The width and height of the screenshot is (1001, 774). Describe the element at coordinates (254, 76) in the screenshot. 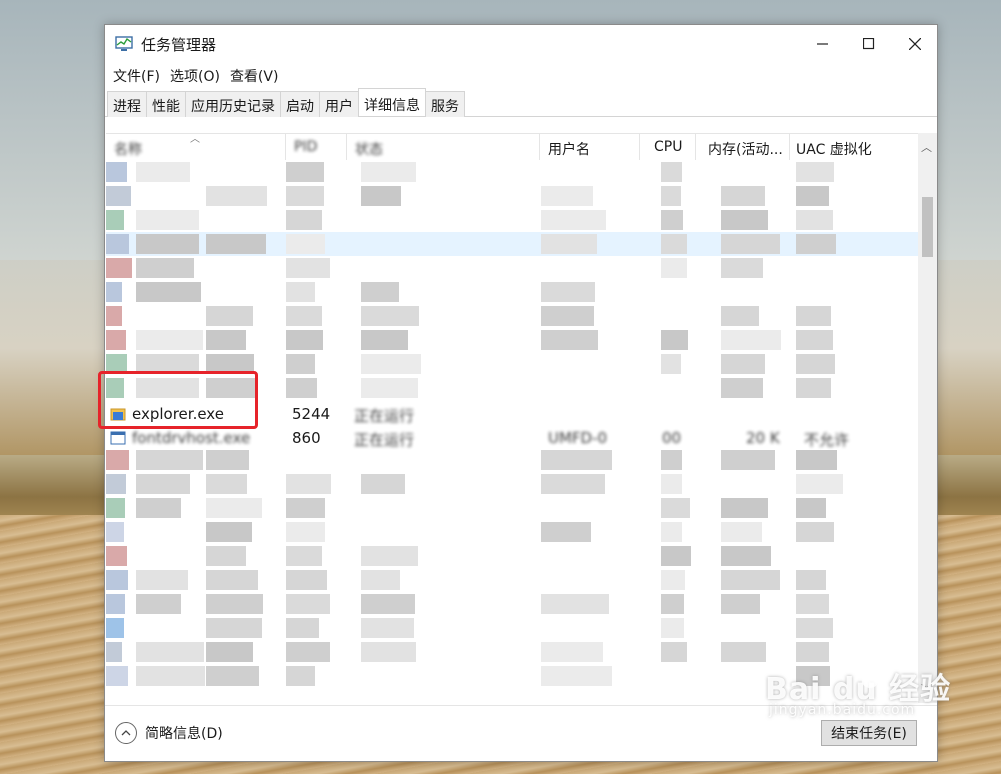

I see `menu-view: 查看(V)` at that location.